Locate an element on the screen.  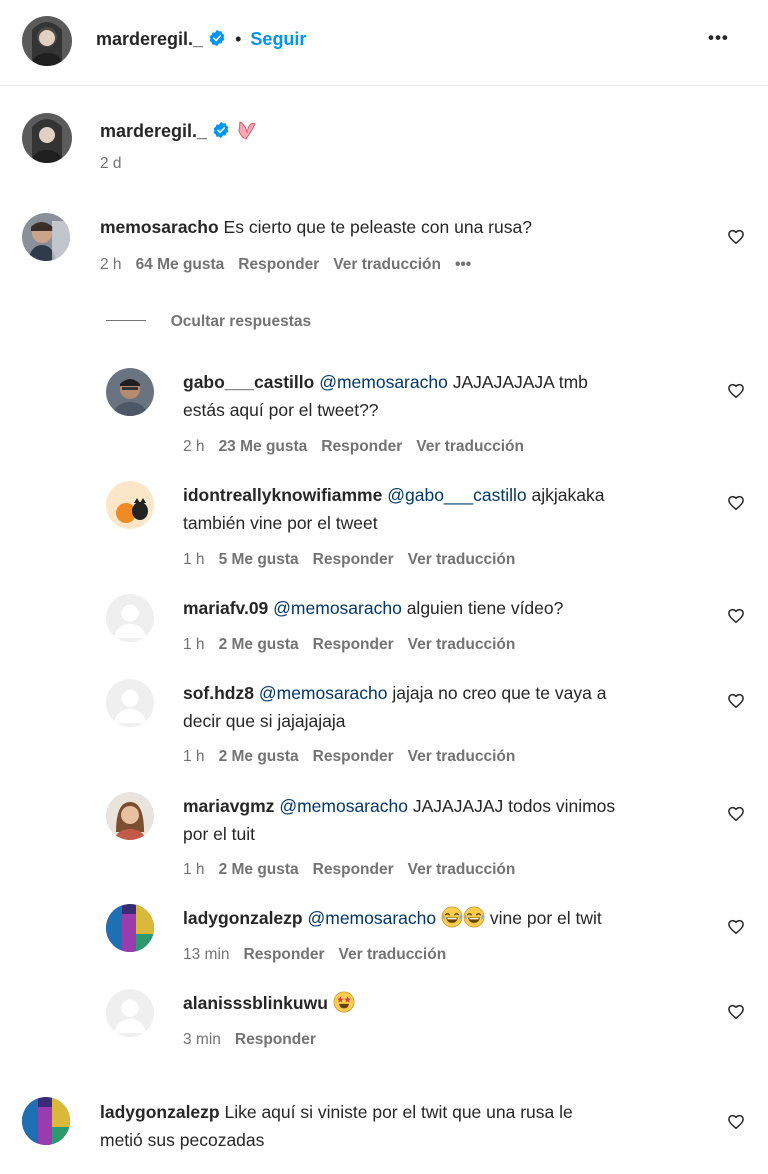
comment-username: memosaracho is located at coordinates (159, 227).